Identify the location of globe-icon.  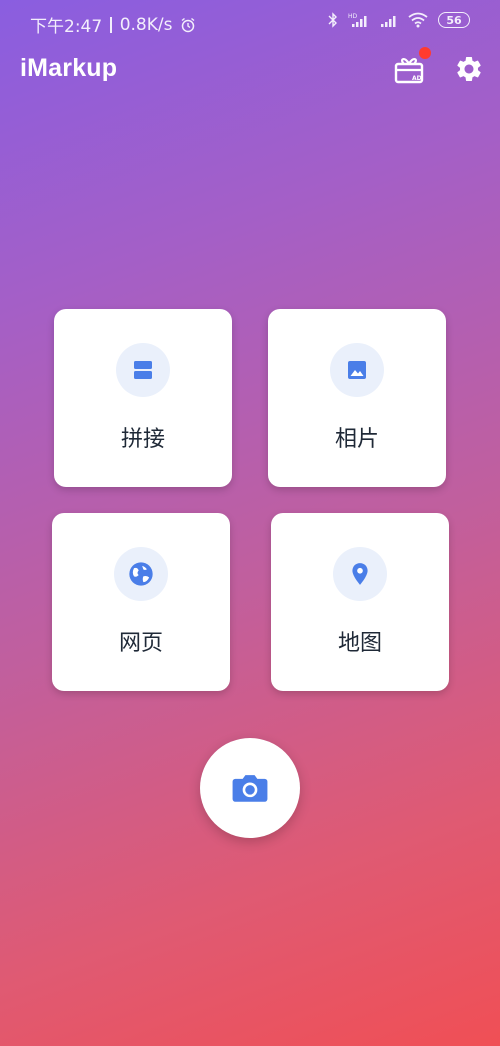
(141, 574).